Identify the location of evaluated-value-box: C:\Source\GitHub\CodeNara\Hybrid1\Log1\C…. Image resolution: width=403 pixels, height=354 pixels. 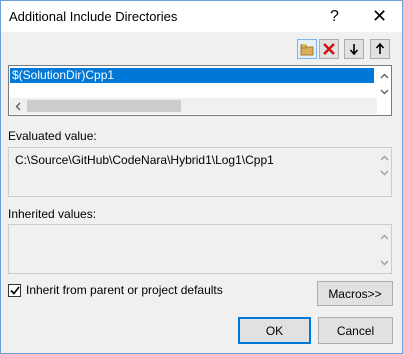
(200, 172).